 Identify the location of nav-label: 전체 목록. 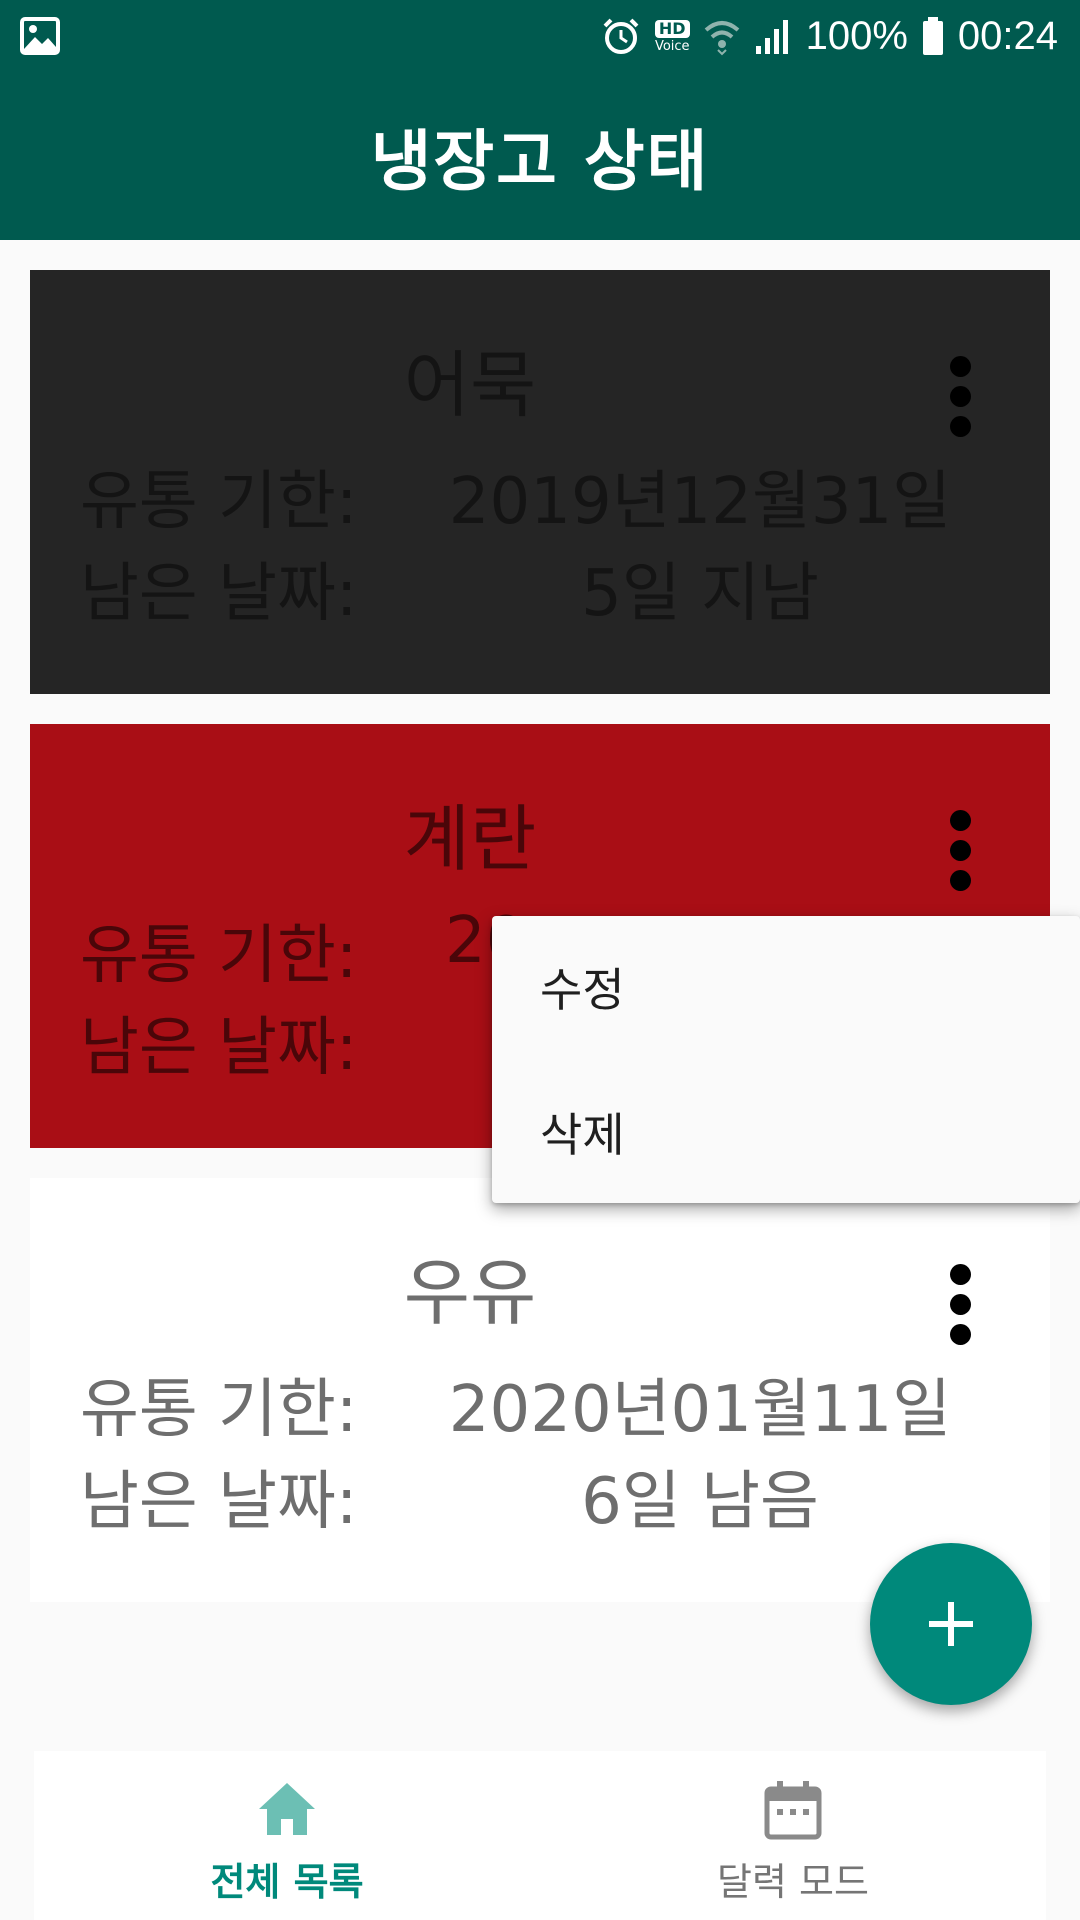
(287, 1882).